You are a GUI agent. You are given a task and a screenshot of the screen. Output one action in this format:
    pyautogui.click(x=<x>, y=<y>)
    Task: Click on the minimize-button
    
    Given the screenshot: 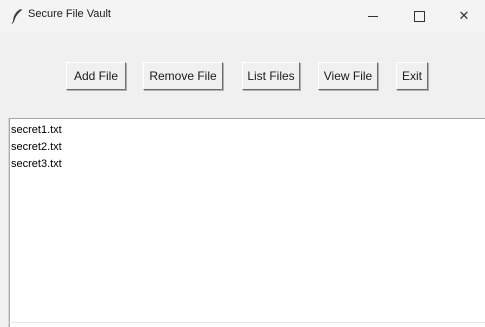 What is the action you would take?
    pyautogui.click(x=373, y=16)
    